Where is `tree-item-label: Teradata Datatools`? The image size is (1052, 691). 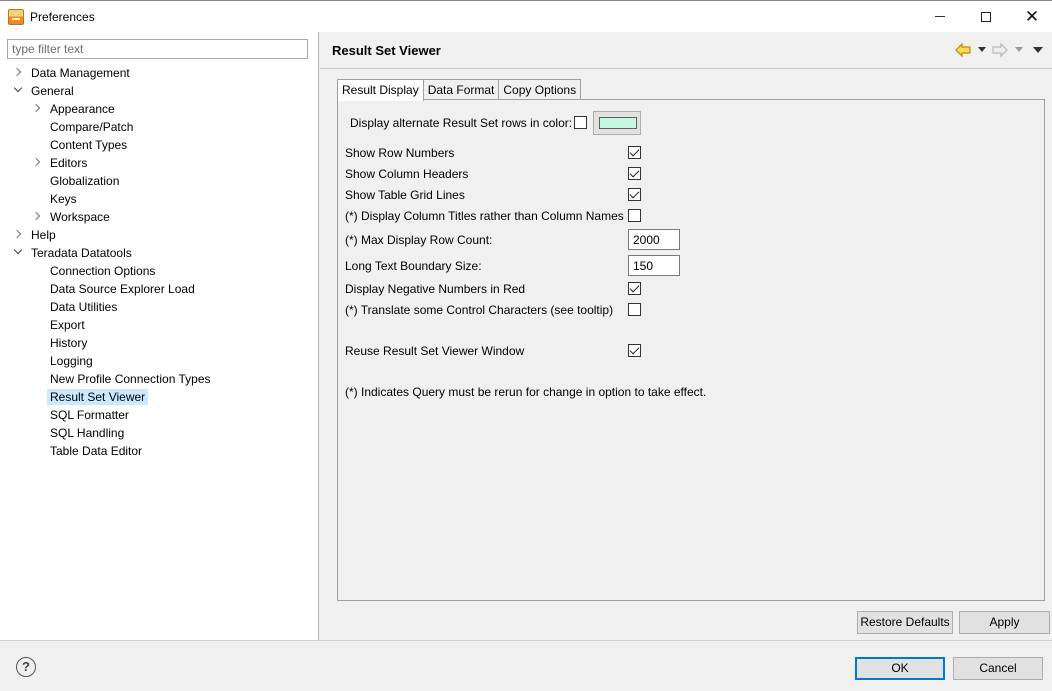 tree-item-label: Teradata Datatools is located at coordinates (81, 253).